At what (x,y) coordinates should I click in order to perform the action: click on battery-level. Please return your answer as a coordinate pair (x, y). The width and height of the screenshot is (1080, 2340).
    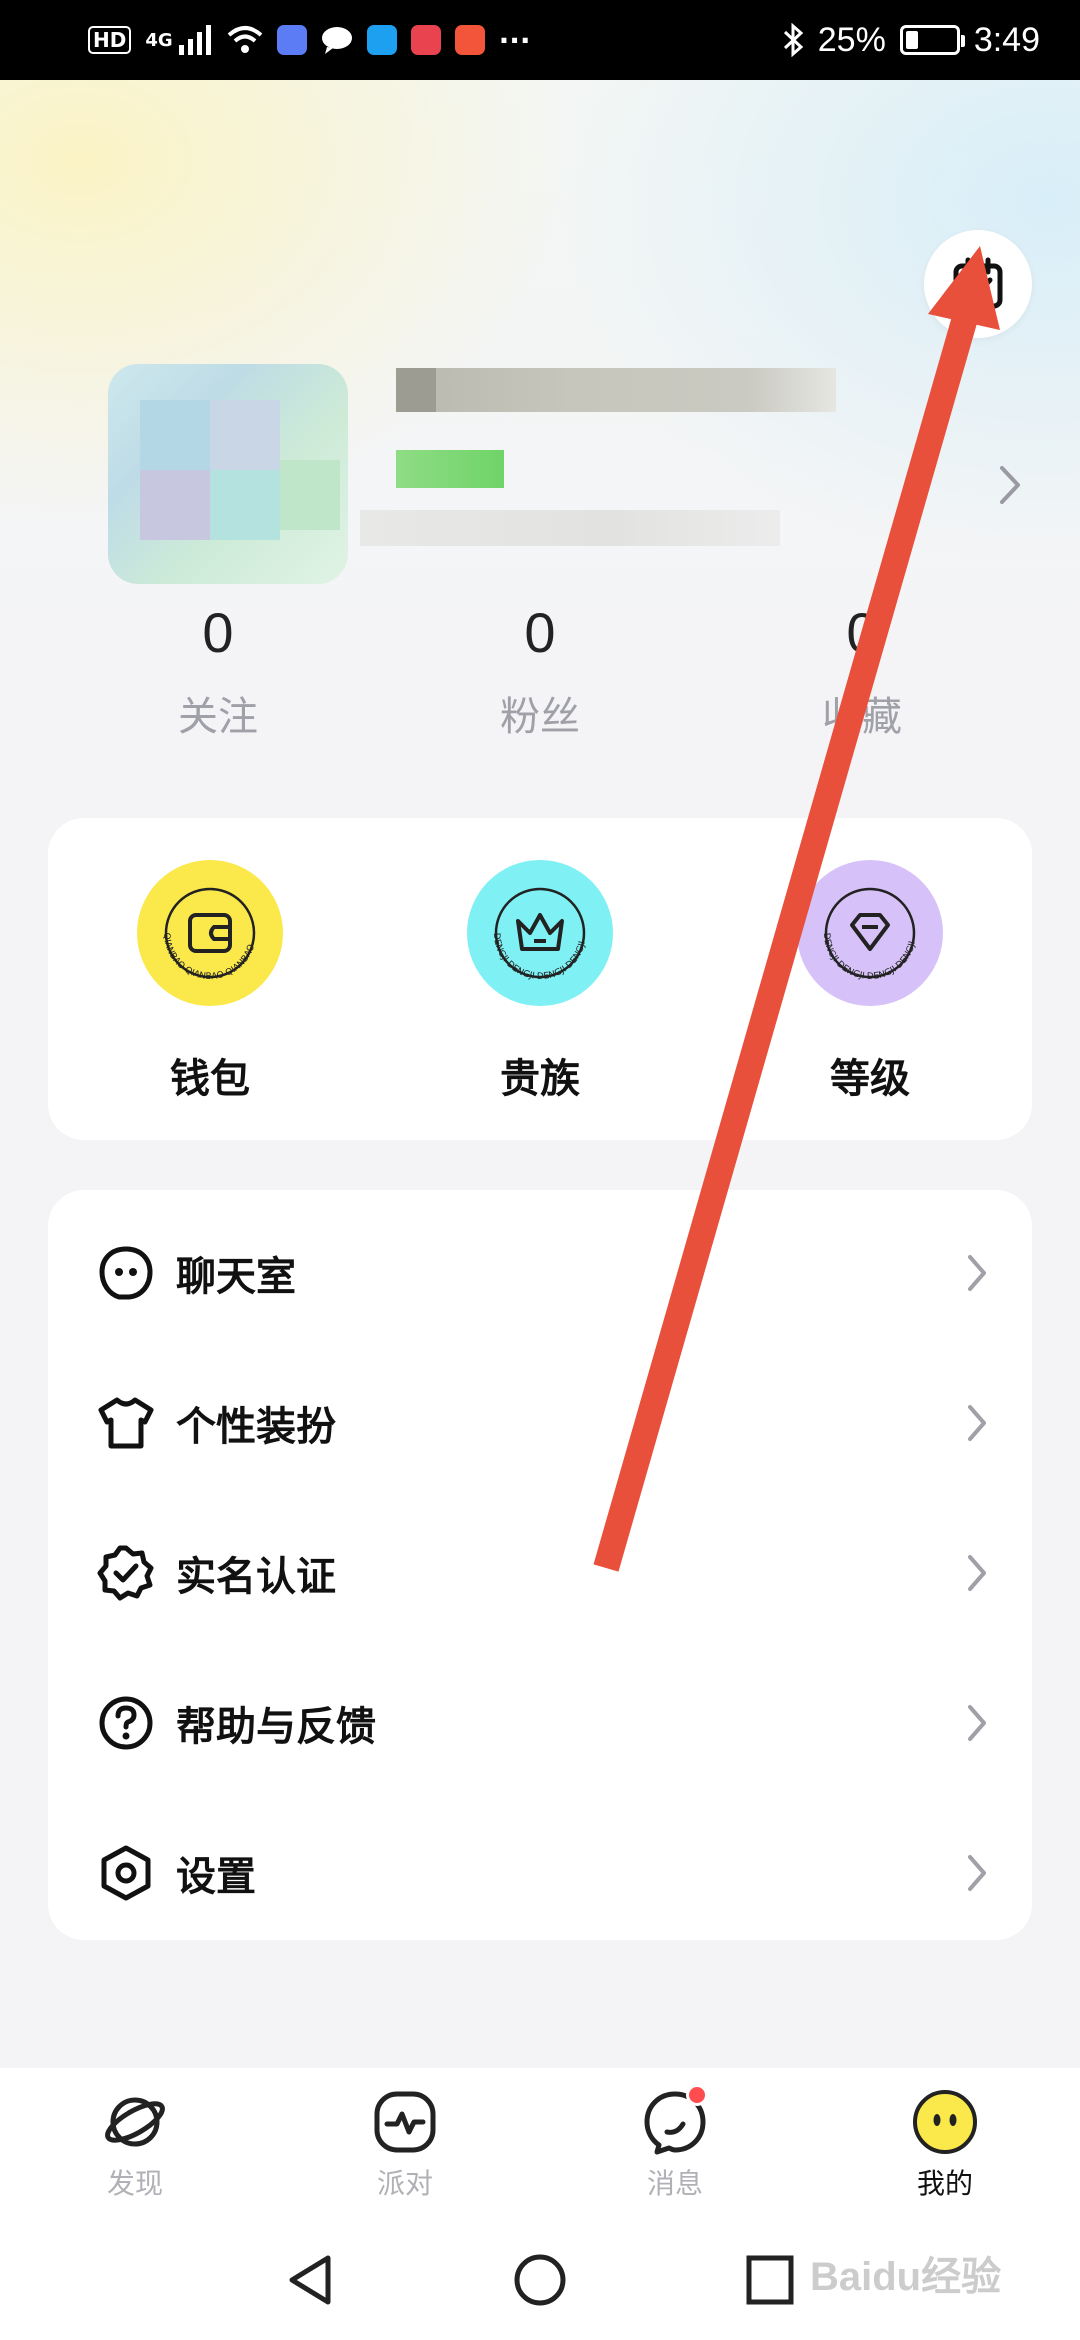
    Looking at the image, I should click on (911, 40).